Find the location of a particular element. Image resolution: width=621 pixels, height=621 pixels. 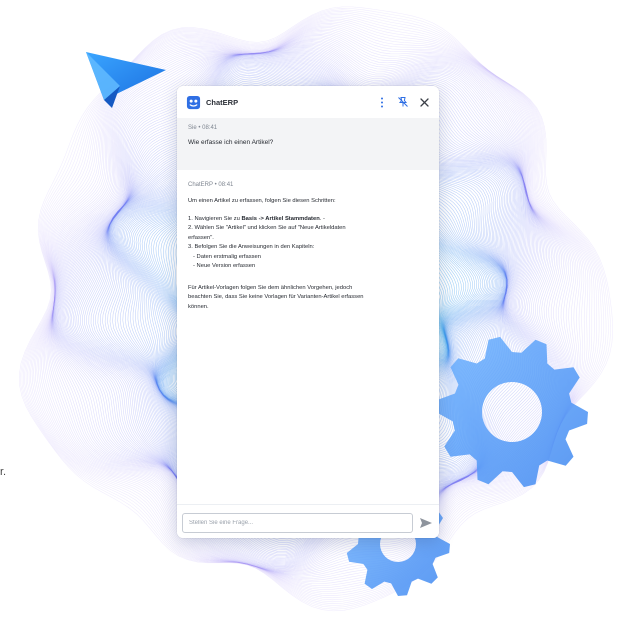

message-author: Sie is located at coordinates (192, 128).